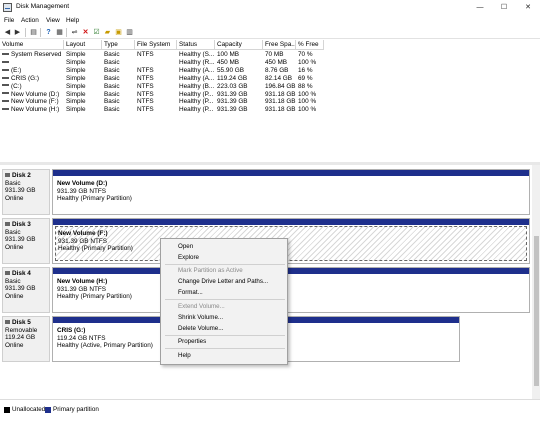 The width and height of the screenshot is (540, 424). Describe the element at coordinates (96, 32) in the screenshot. I see `check-icon: ☑` at that location.